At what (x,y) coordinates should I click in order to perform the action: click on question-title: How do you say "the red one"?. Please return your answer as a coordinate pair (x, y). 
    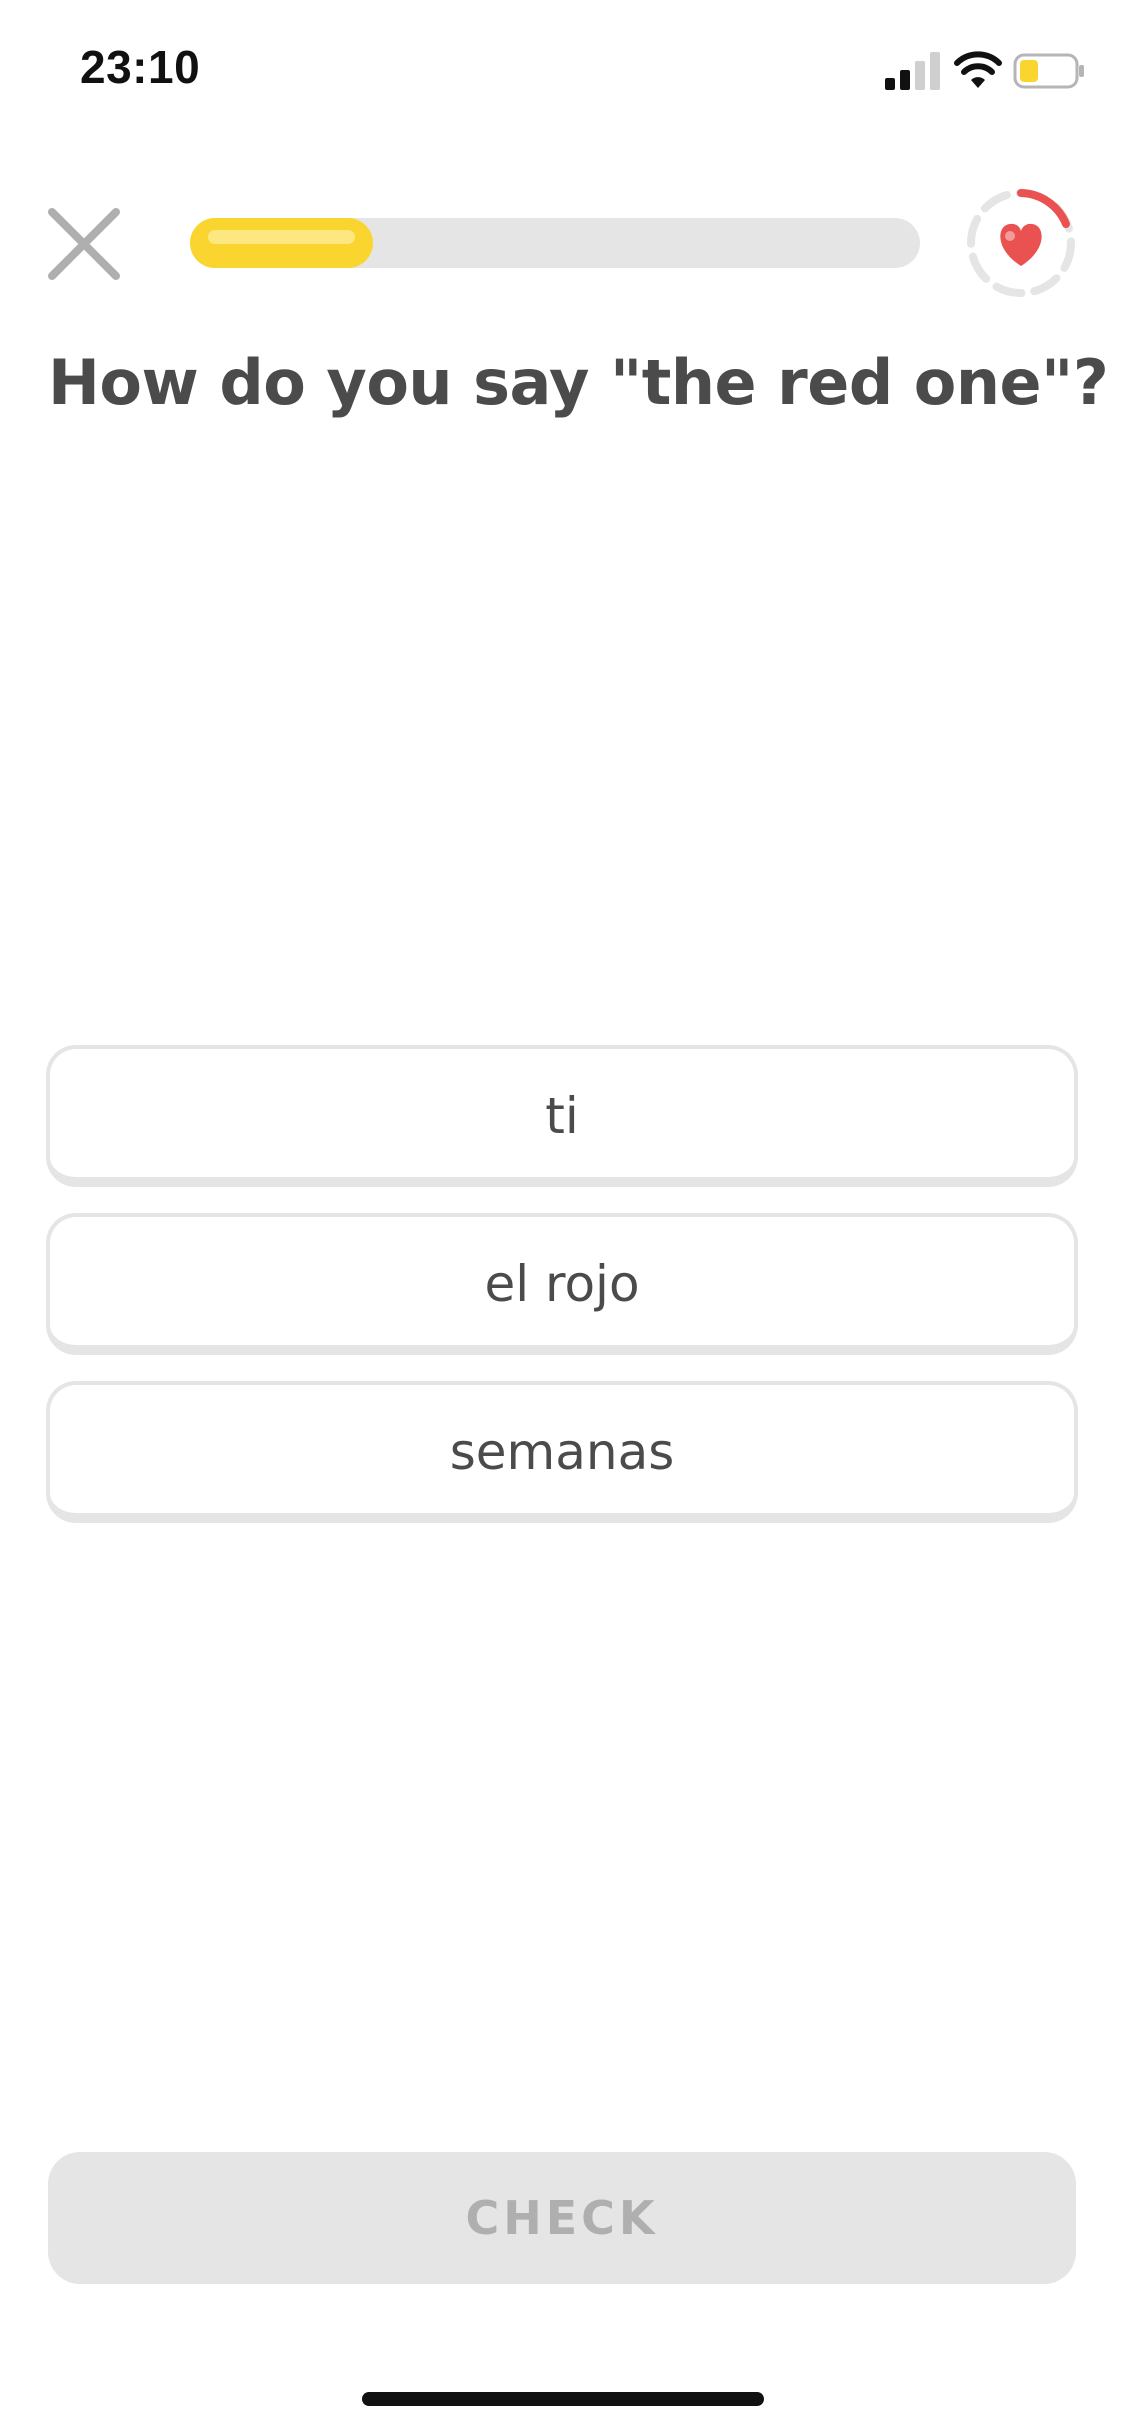
    Looking at the image, I should click on (578, 382).